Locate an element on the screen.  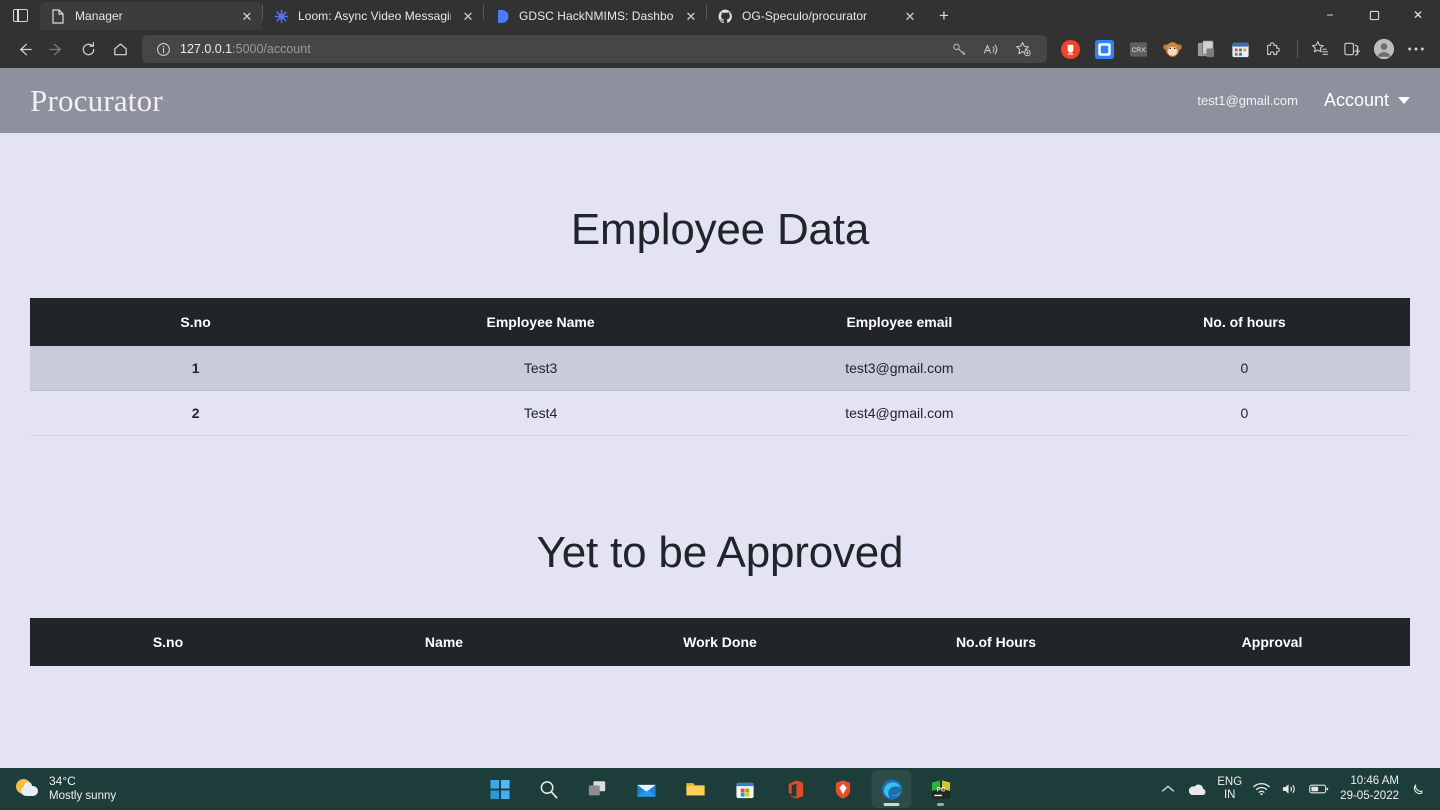
tab-actions-button is located at coordinates (20, 15).